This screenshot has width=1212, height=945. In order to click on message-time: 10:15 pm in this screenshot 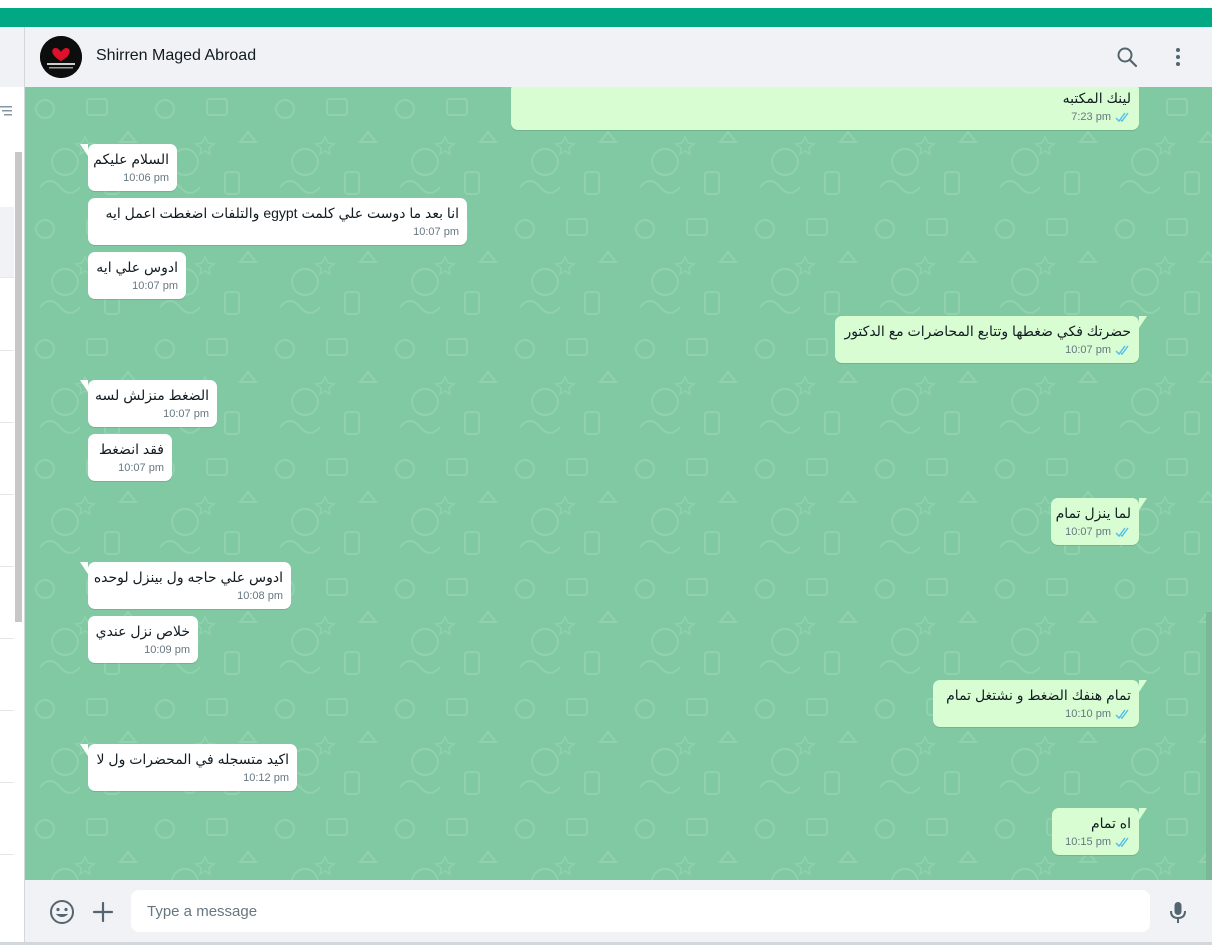, I will do `click(1088, 842)`.